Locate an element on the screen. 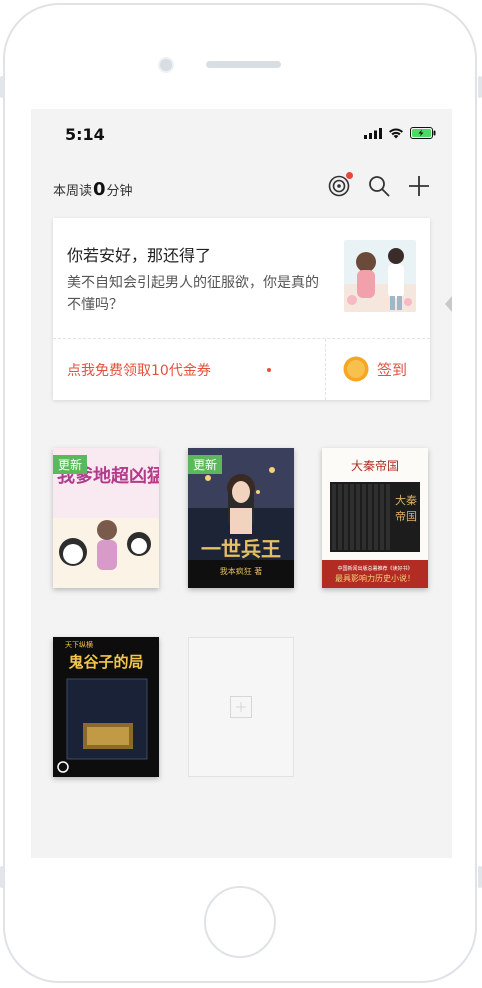 This screenshot has width=482, height=988. signin-label: 签到 is located at coordinates (392, 369).